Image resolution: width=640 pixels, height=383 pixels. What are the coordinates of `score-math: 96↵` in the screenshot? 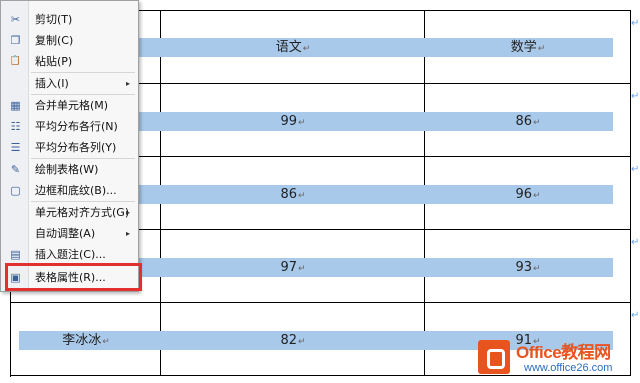 It's located at (528, 194).